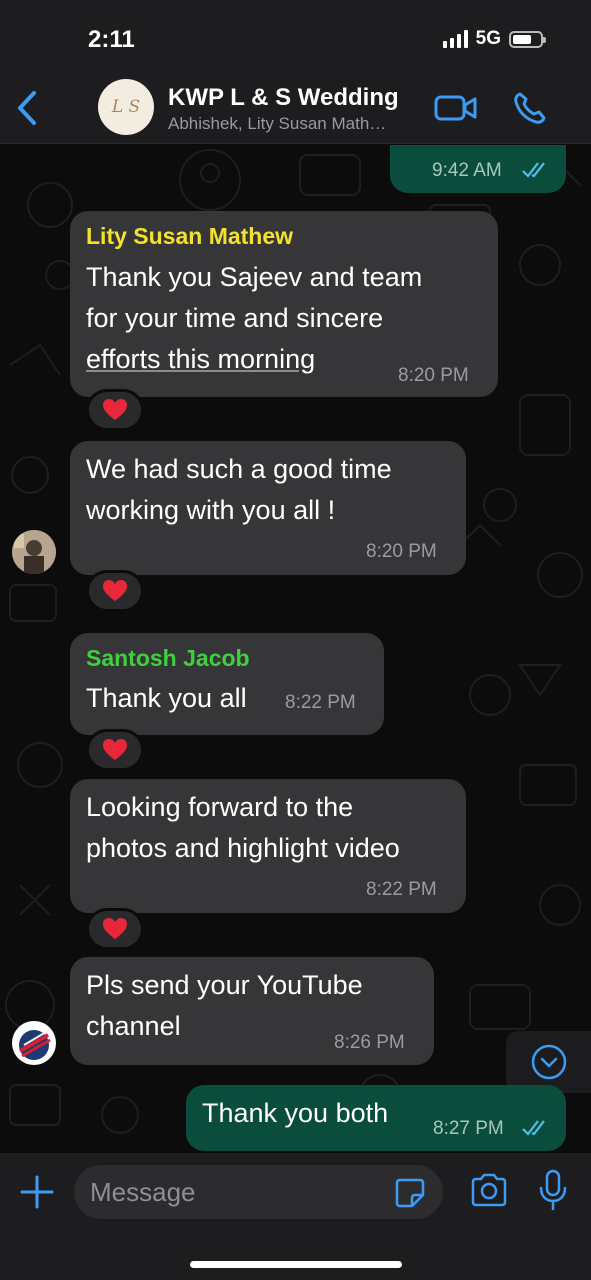 The width and height of the screenshot is (591, 1280). I want to click on group-avatar: L S, so click(126, 107).